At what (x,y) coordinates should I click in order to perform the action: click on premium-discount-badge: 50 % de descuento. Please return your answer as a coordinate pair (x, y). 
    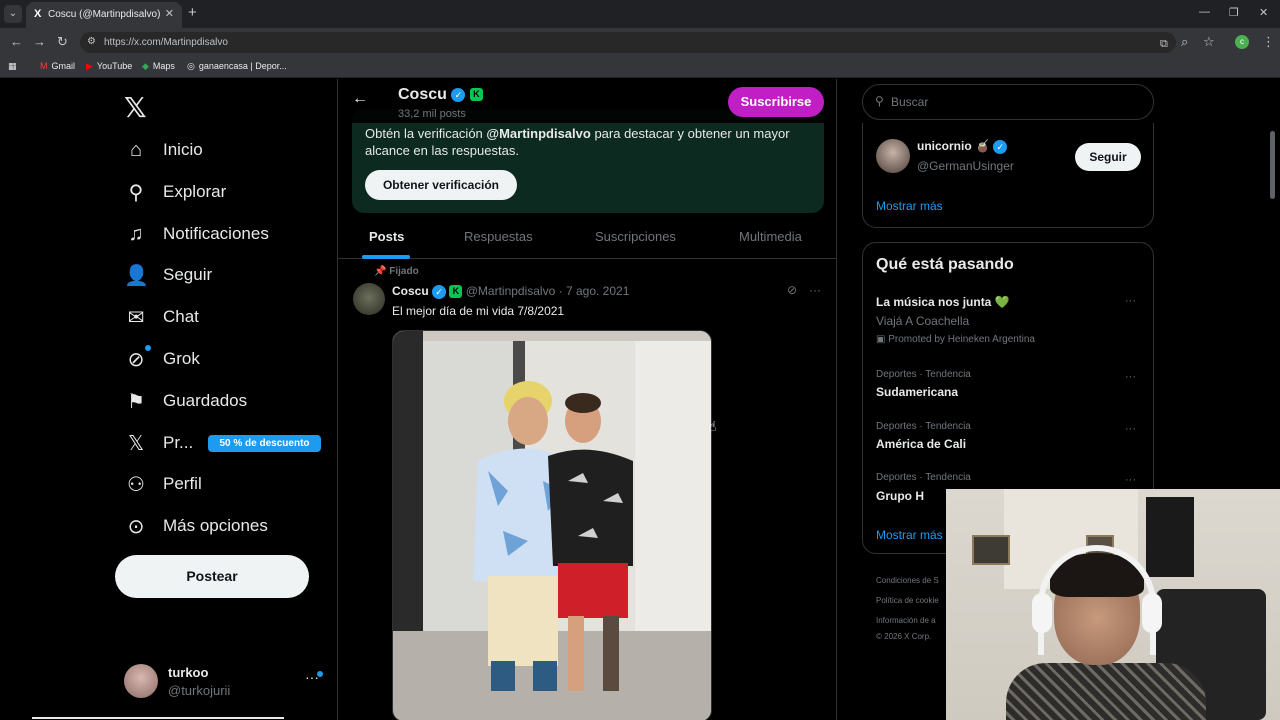
    Looking at the image, I should click on (264, 443).